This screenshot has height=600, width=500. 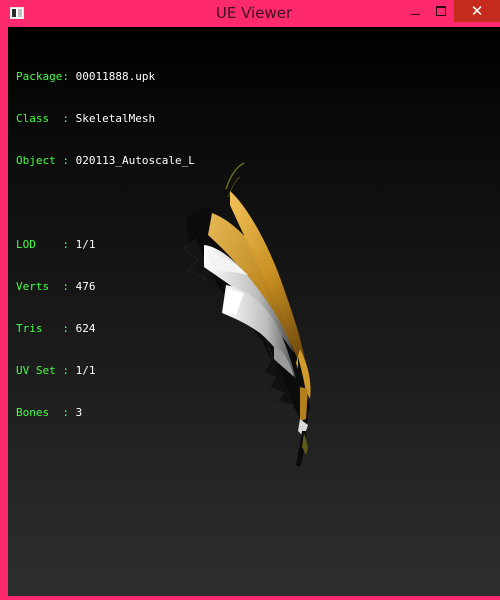 What do you see at coordinates (247, 314) in the screenshot?
I see `skeletal-mesh-render` at bounding box center [247, 314].